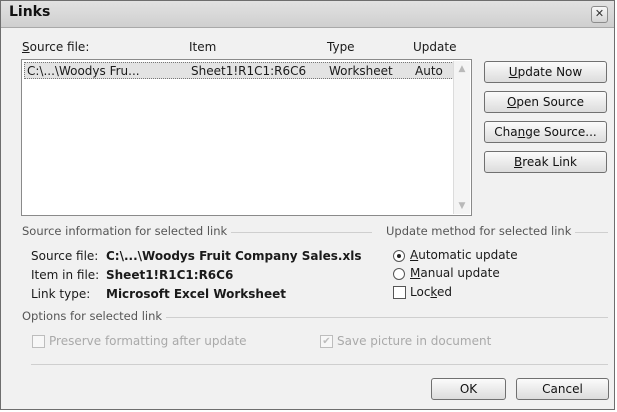 The image size is (617, 412). Describe the element at coordinates (468, 255) in the screenshot. I see `automatic-update-text: utomatic update` at that location.